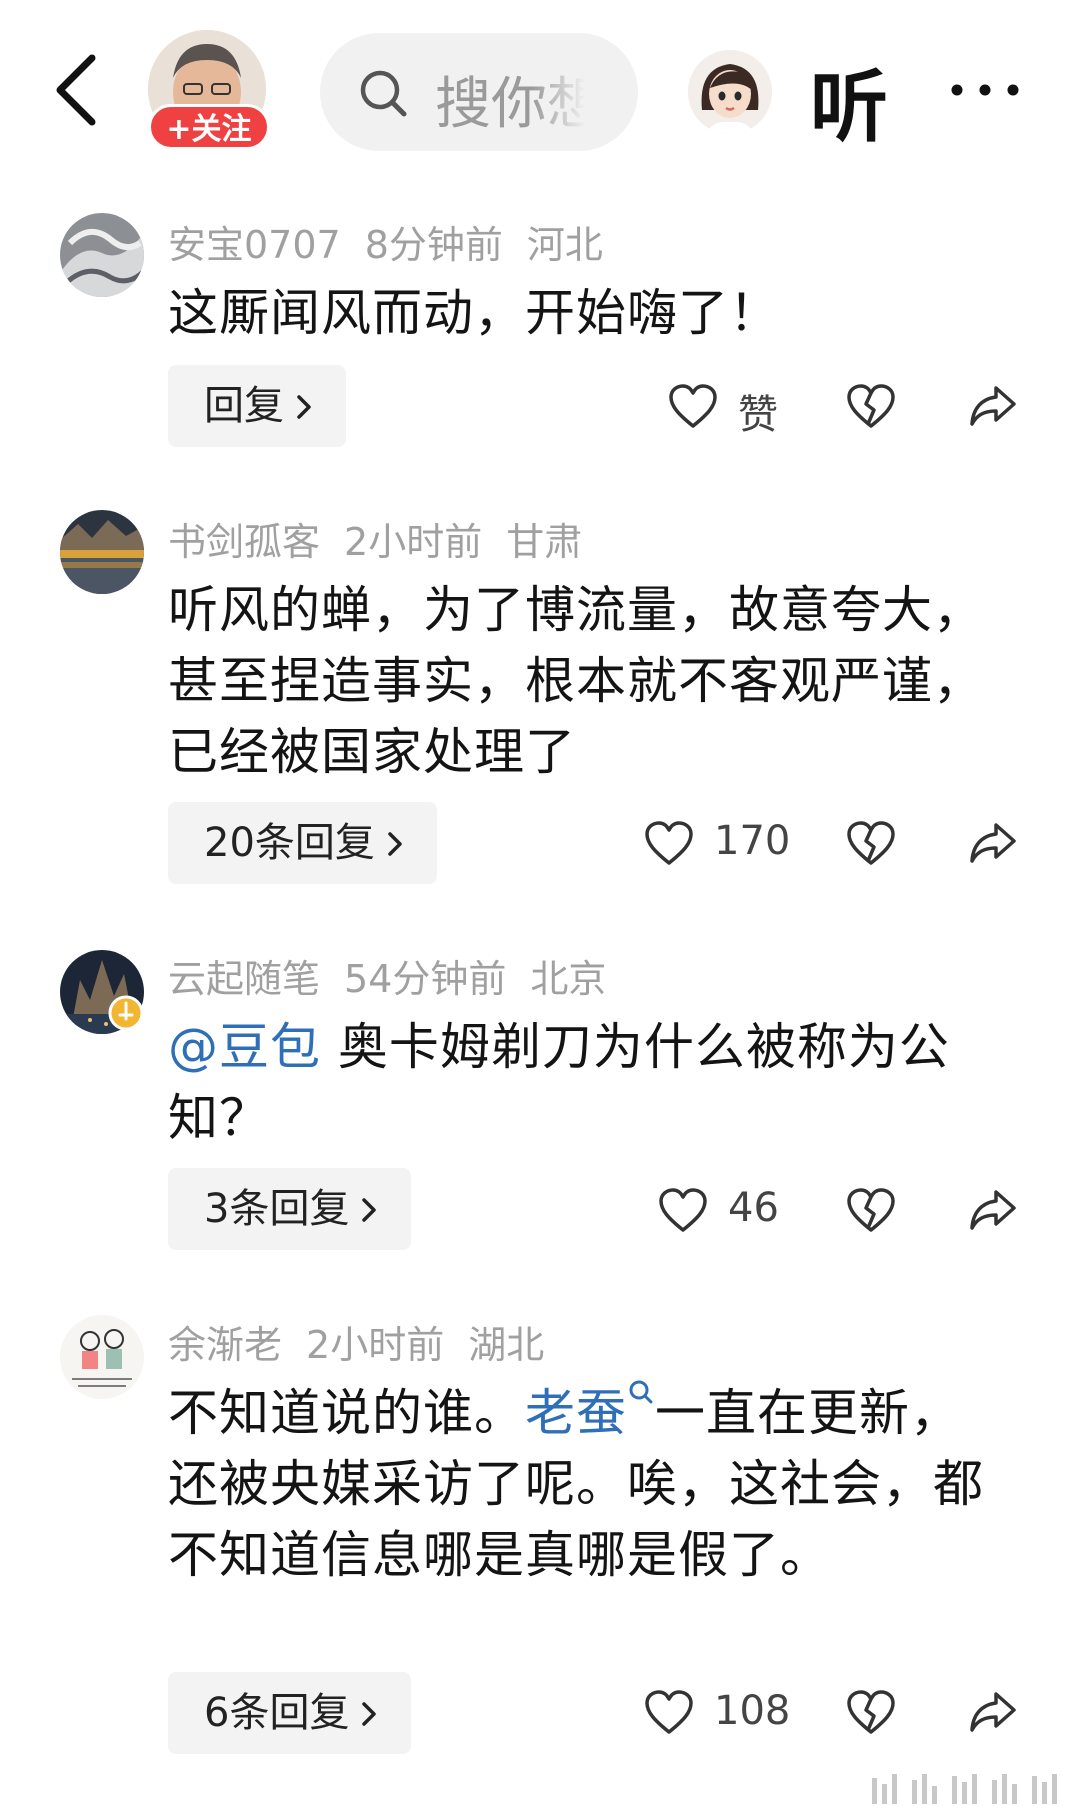 Image resolution: width=1080 pixels, height=1808 pixels. Describe the element at coordinates (753, 1208) in the screenshot. I see `like-count: 46` at that location.